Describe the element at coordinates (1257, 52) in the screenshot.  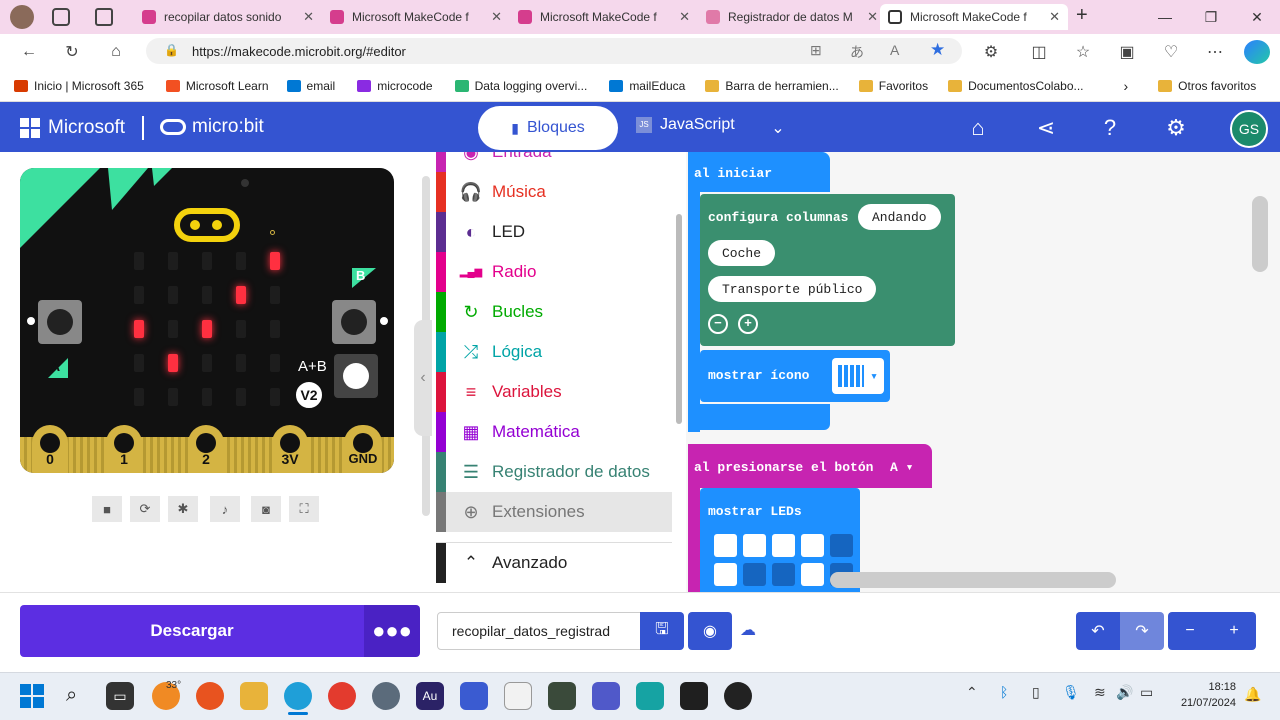
I see `copilot-icon` at that location.